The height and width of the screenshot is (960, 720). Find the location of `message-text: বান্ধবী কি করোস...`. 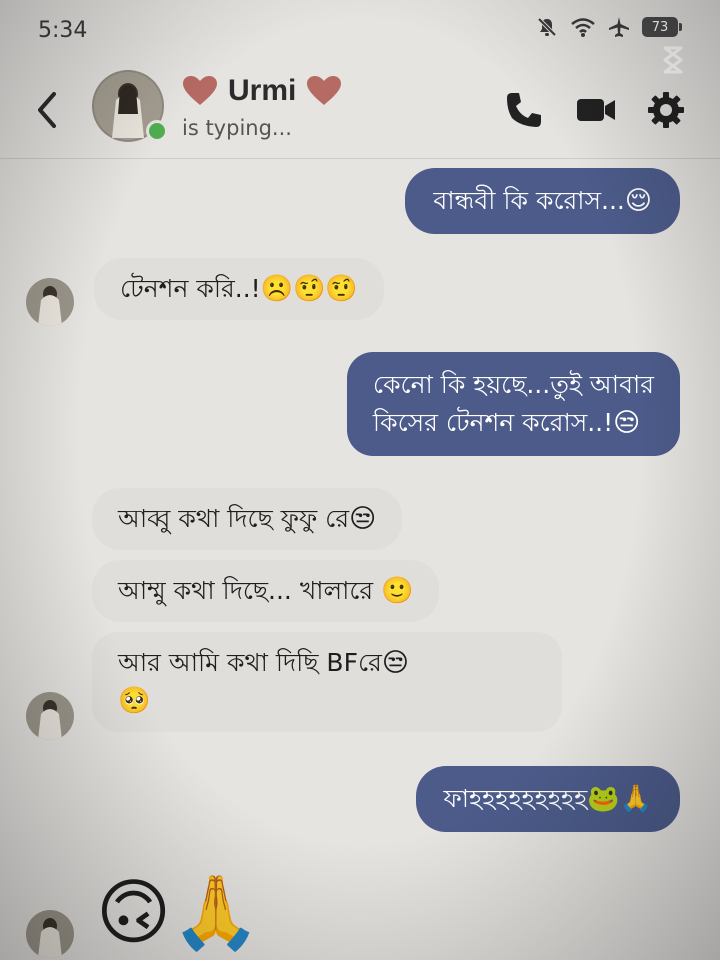

message-text: বান্ধবী কি করোস... is located at coordinates (529, 200).